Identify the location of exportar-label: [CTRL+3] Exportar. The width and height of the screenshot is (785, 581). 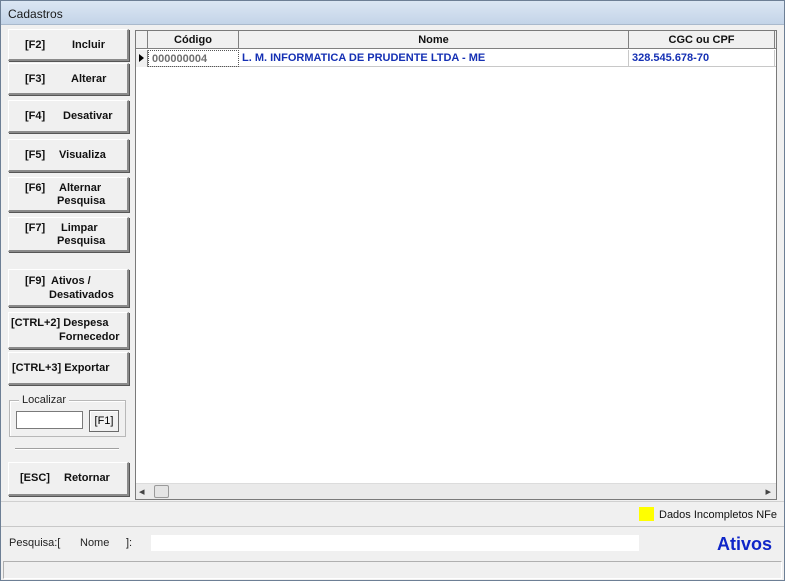
(61, 368).